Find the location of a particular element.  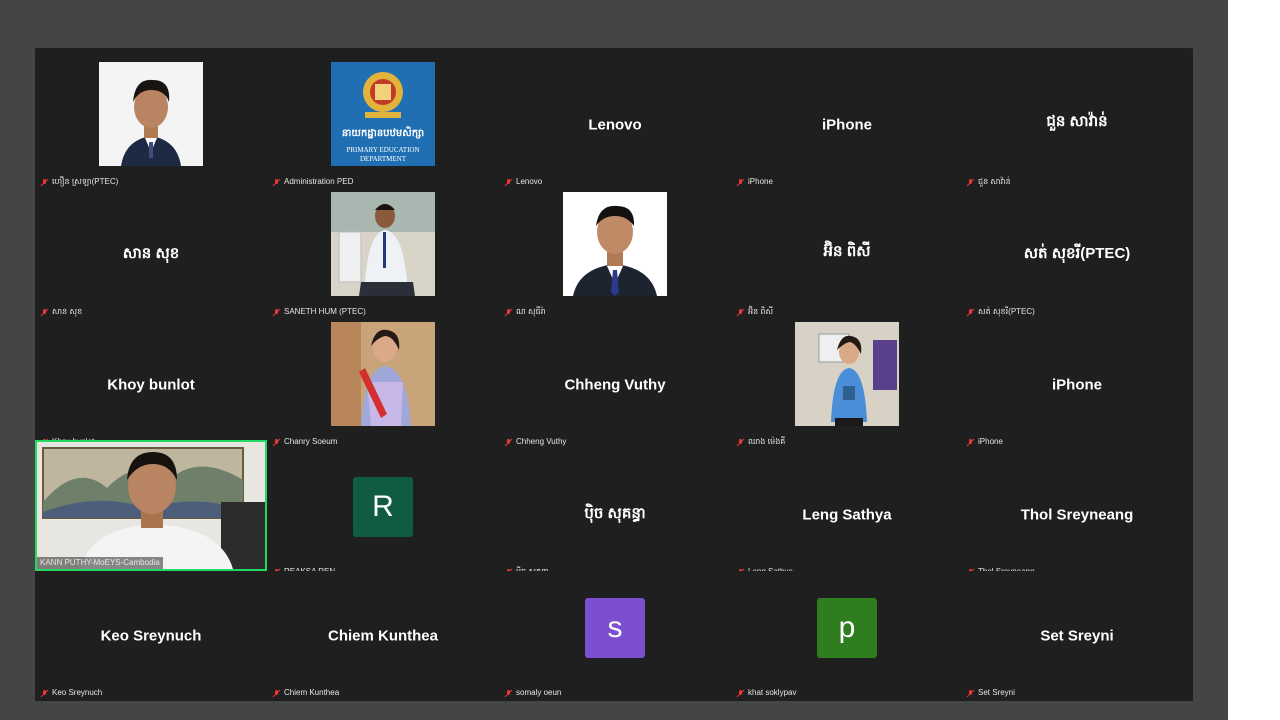

participant-tile: ប៉ិច សុគន្ធា ប៉ិច សុគន្ធា is located at coordinates (615, 515).